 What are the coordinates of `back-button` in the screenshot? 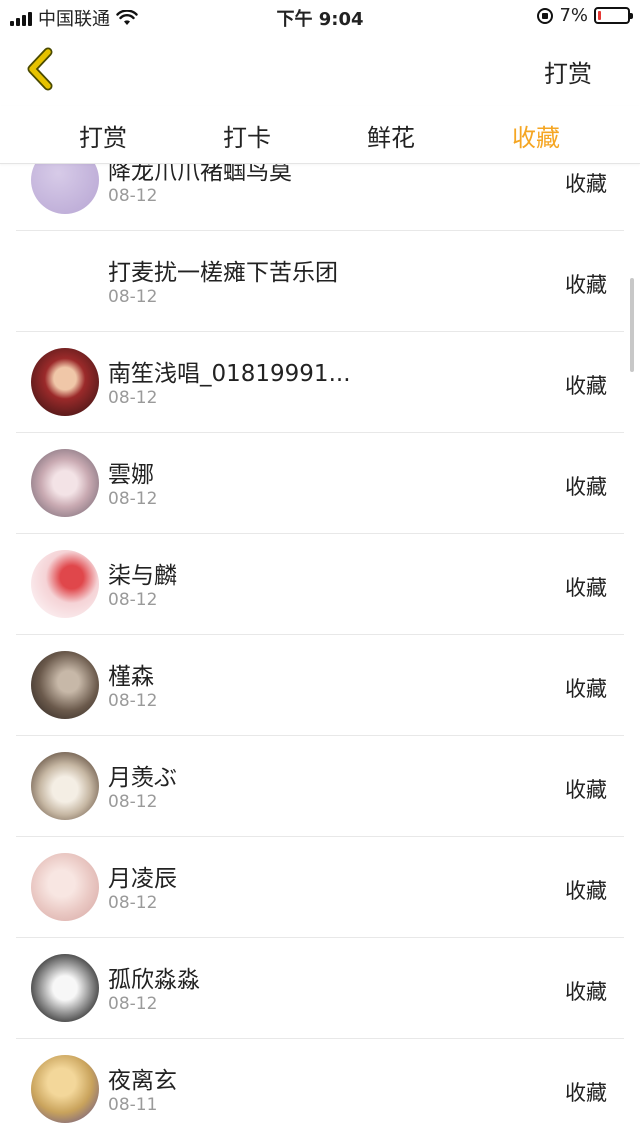 It's located at (42, 69).